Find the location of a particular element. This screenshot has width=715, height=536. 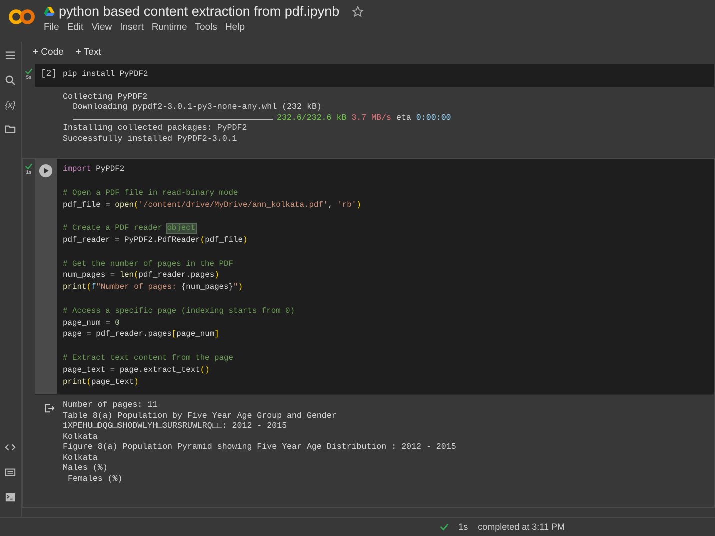

menu-item: View is located at coordinates (102, 27).